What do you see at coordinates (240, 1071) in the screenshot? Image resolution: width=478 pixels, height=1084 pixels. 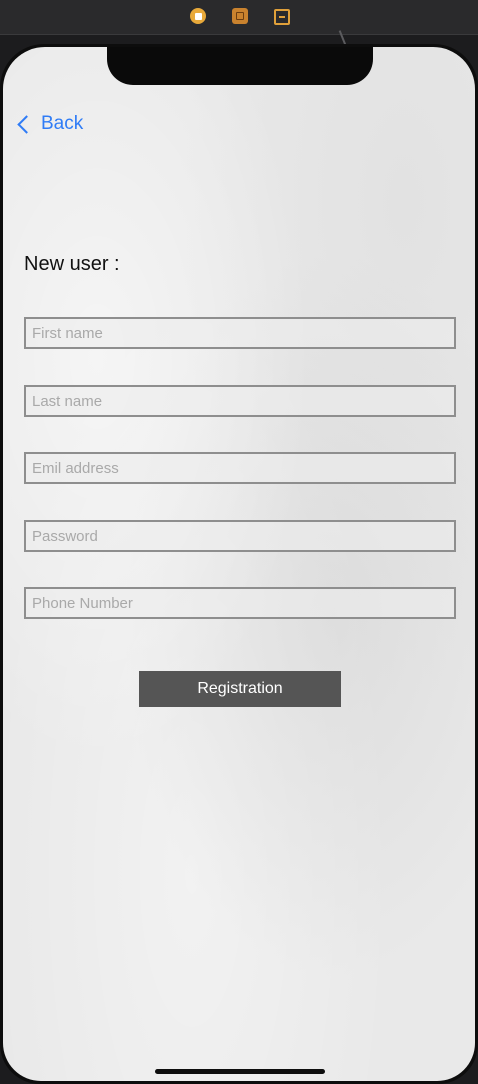 I see `home-indicator` at bounding box center [240, 1071].